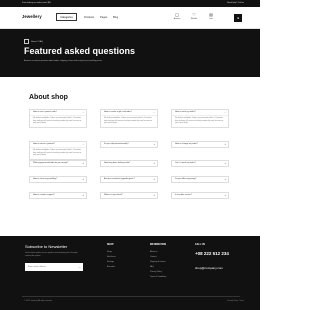 This screenshot has height=310, width=320. I want to click on faq-card: How to change my order? +, so click(200, 144).